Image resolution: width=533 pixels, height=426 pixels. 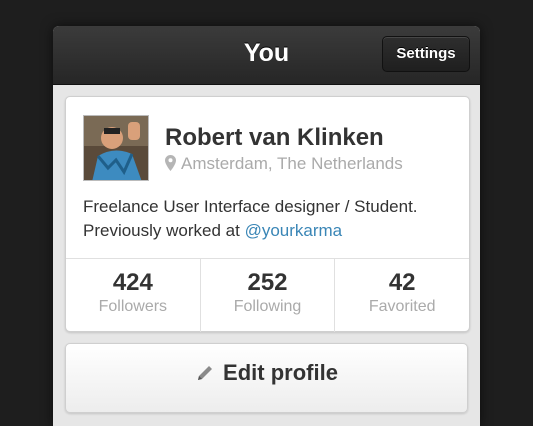 I want to click on stat-following: 252 Following, so click(x=268, y=295).